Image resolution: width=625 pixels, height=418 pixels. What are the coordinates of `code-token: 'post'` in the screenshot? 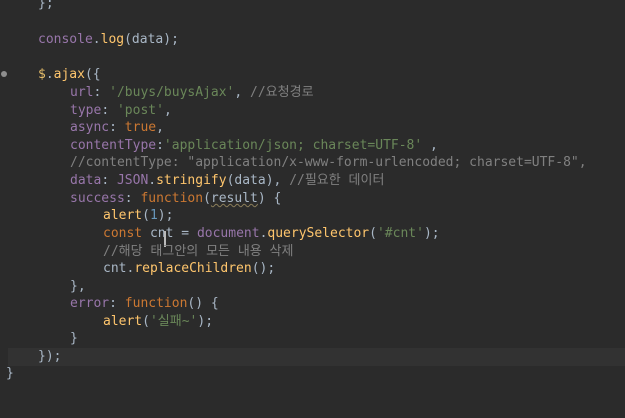 It's located at (140, 110).